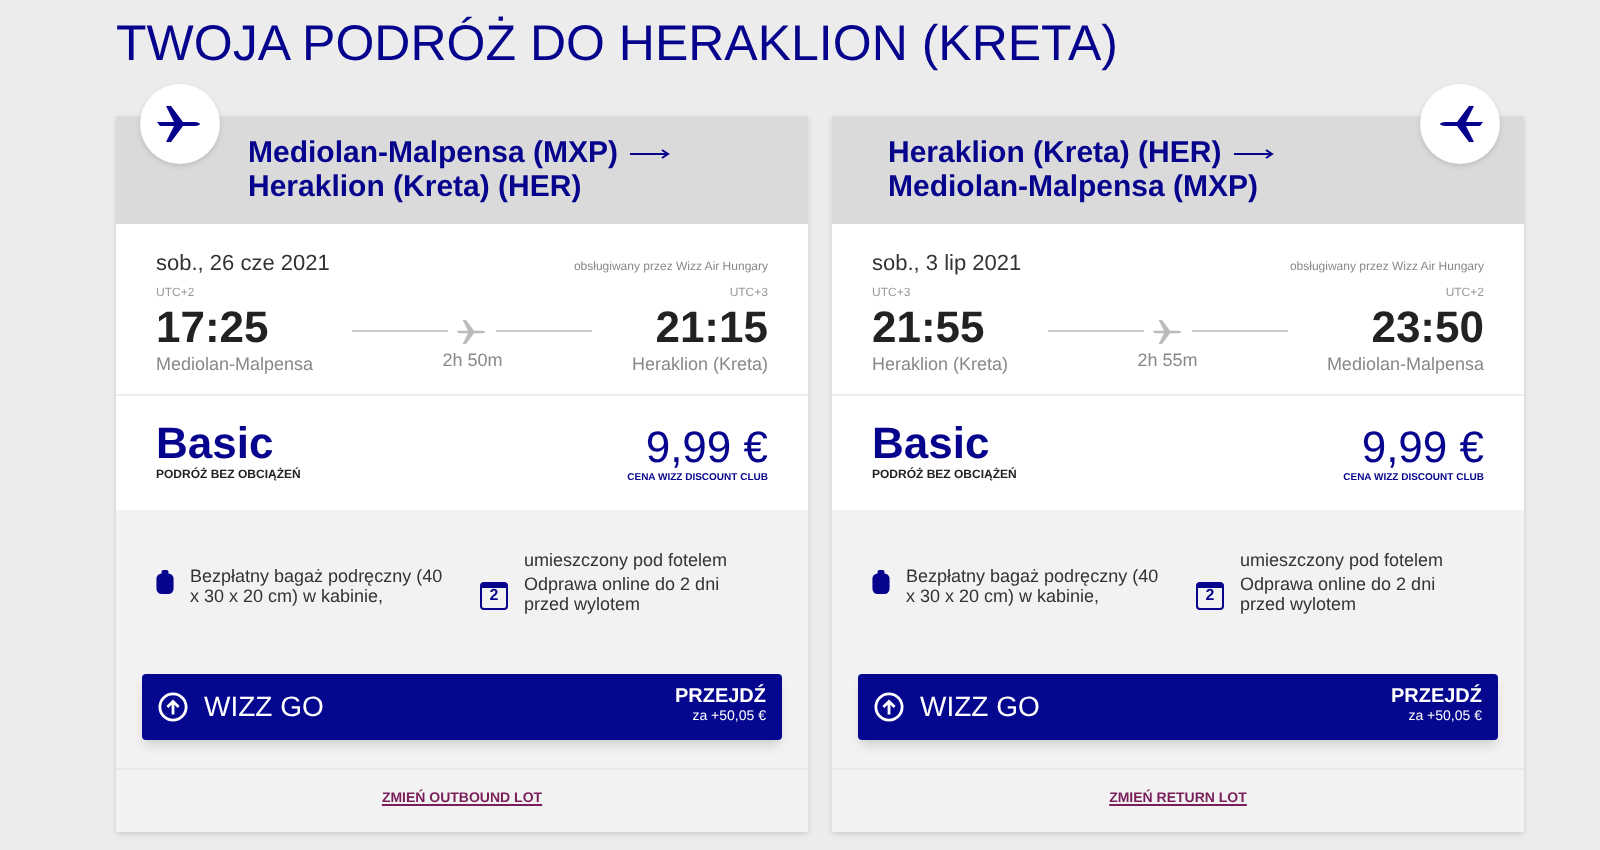  Describe the element at coordinates (929, 327) in the screenshot. I see `departure-time: 21:55` at that location.